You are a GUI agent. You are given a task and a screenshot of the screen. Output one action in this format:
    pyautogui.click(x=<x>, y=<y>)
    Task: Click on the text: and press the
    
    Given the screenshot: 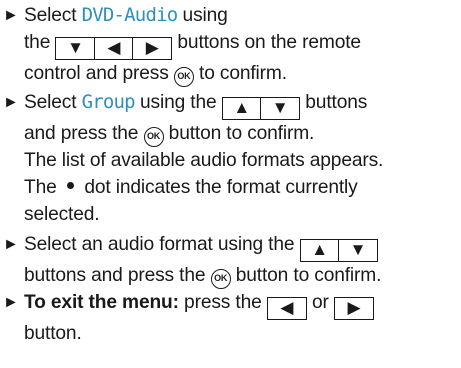 What is the action you would take?
    pyautogui.click(x=84, y=133)
    